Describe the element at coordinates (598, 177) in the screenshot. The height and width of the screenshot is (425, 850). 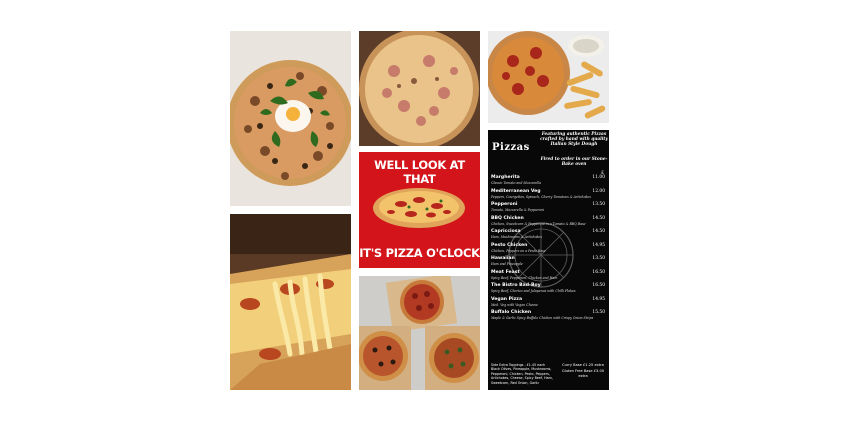
I see `menu-item-price: 11.00` at that location.